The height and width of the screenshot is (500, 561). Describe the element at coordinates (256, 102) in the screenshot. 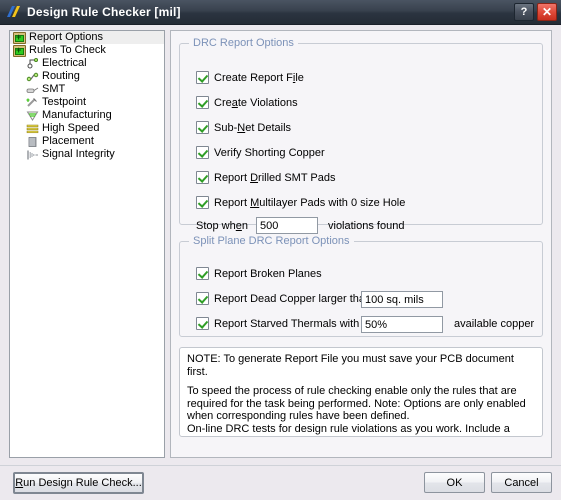

I see `create-violations-label: Create Violations` at that location.